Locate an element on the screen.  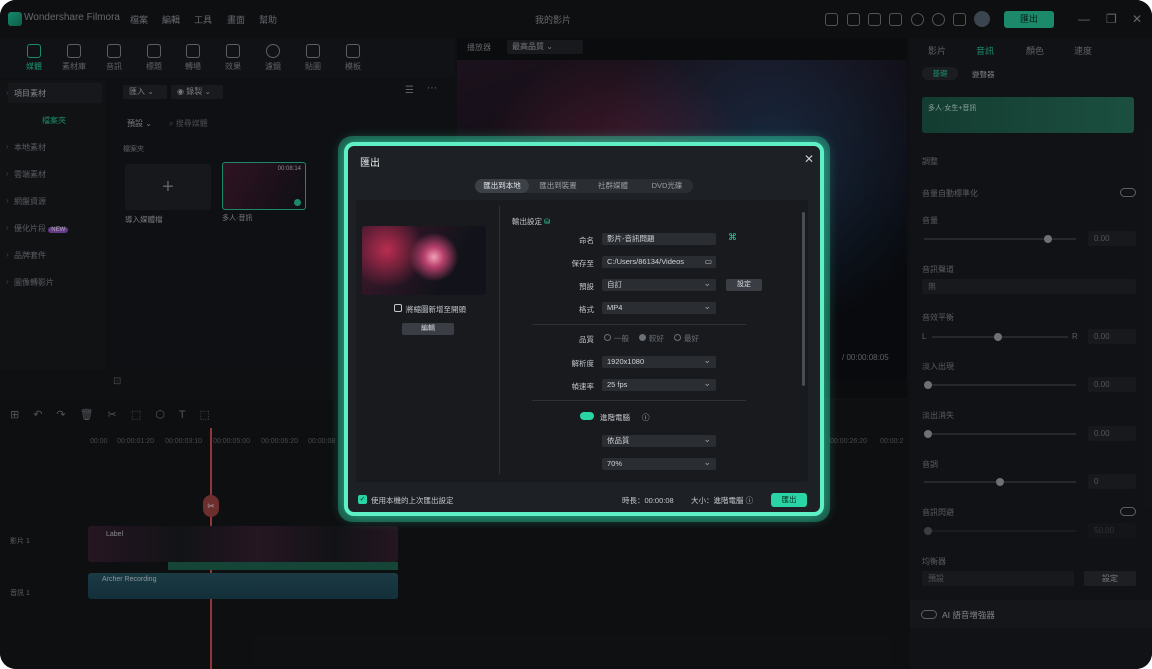
tab-export-device: 匯出到裝置 is located at coordinates (558, 186).